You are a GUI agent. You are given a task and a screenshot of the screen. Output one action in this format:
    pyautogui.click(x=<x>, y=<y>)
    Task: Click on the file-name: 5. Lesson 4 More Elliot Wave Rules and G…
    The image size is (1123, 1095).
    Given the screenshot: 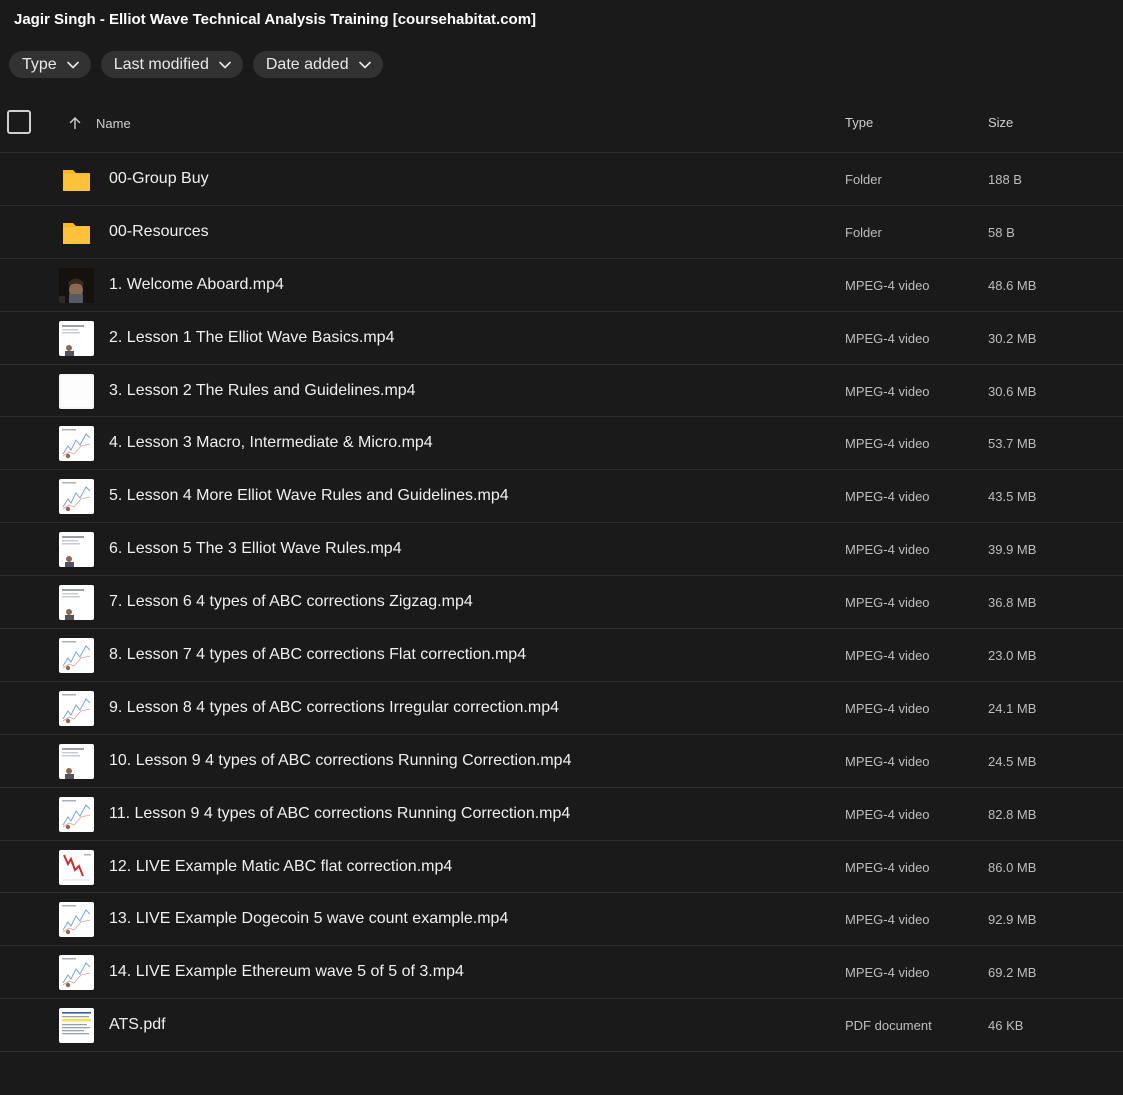 What is the action you would take?
    pyautogui.click(x=309, y=496)
    